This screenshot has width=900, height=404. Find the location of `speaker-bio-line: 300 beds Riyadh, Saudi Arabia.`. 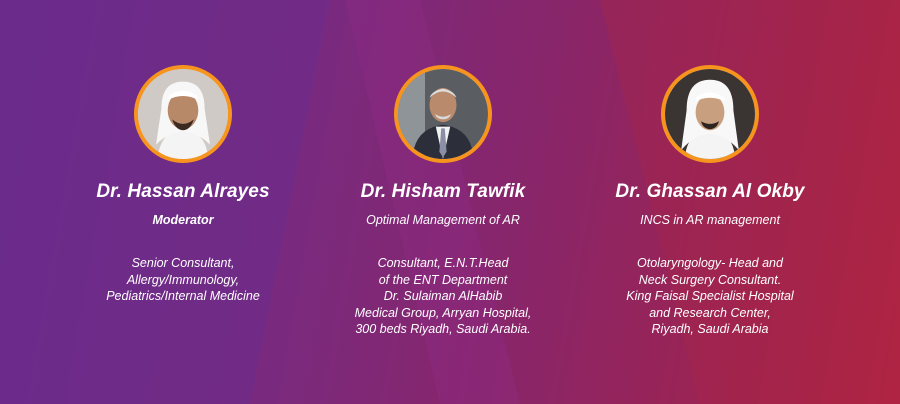

speaker-bio-line: 300 beds Riyadh, Saudi Arabia. is located at coordinates (443, 329).